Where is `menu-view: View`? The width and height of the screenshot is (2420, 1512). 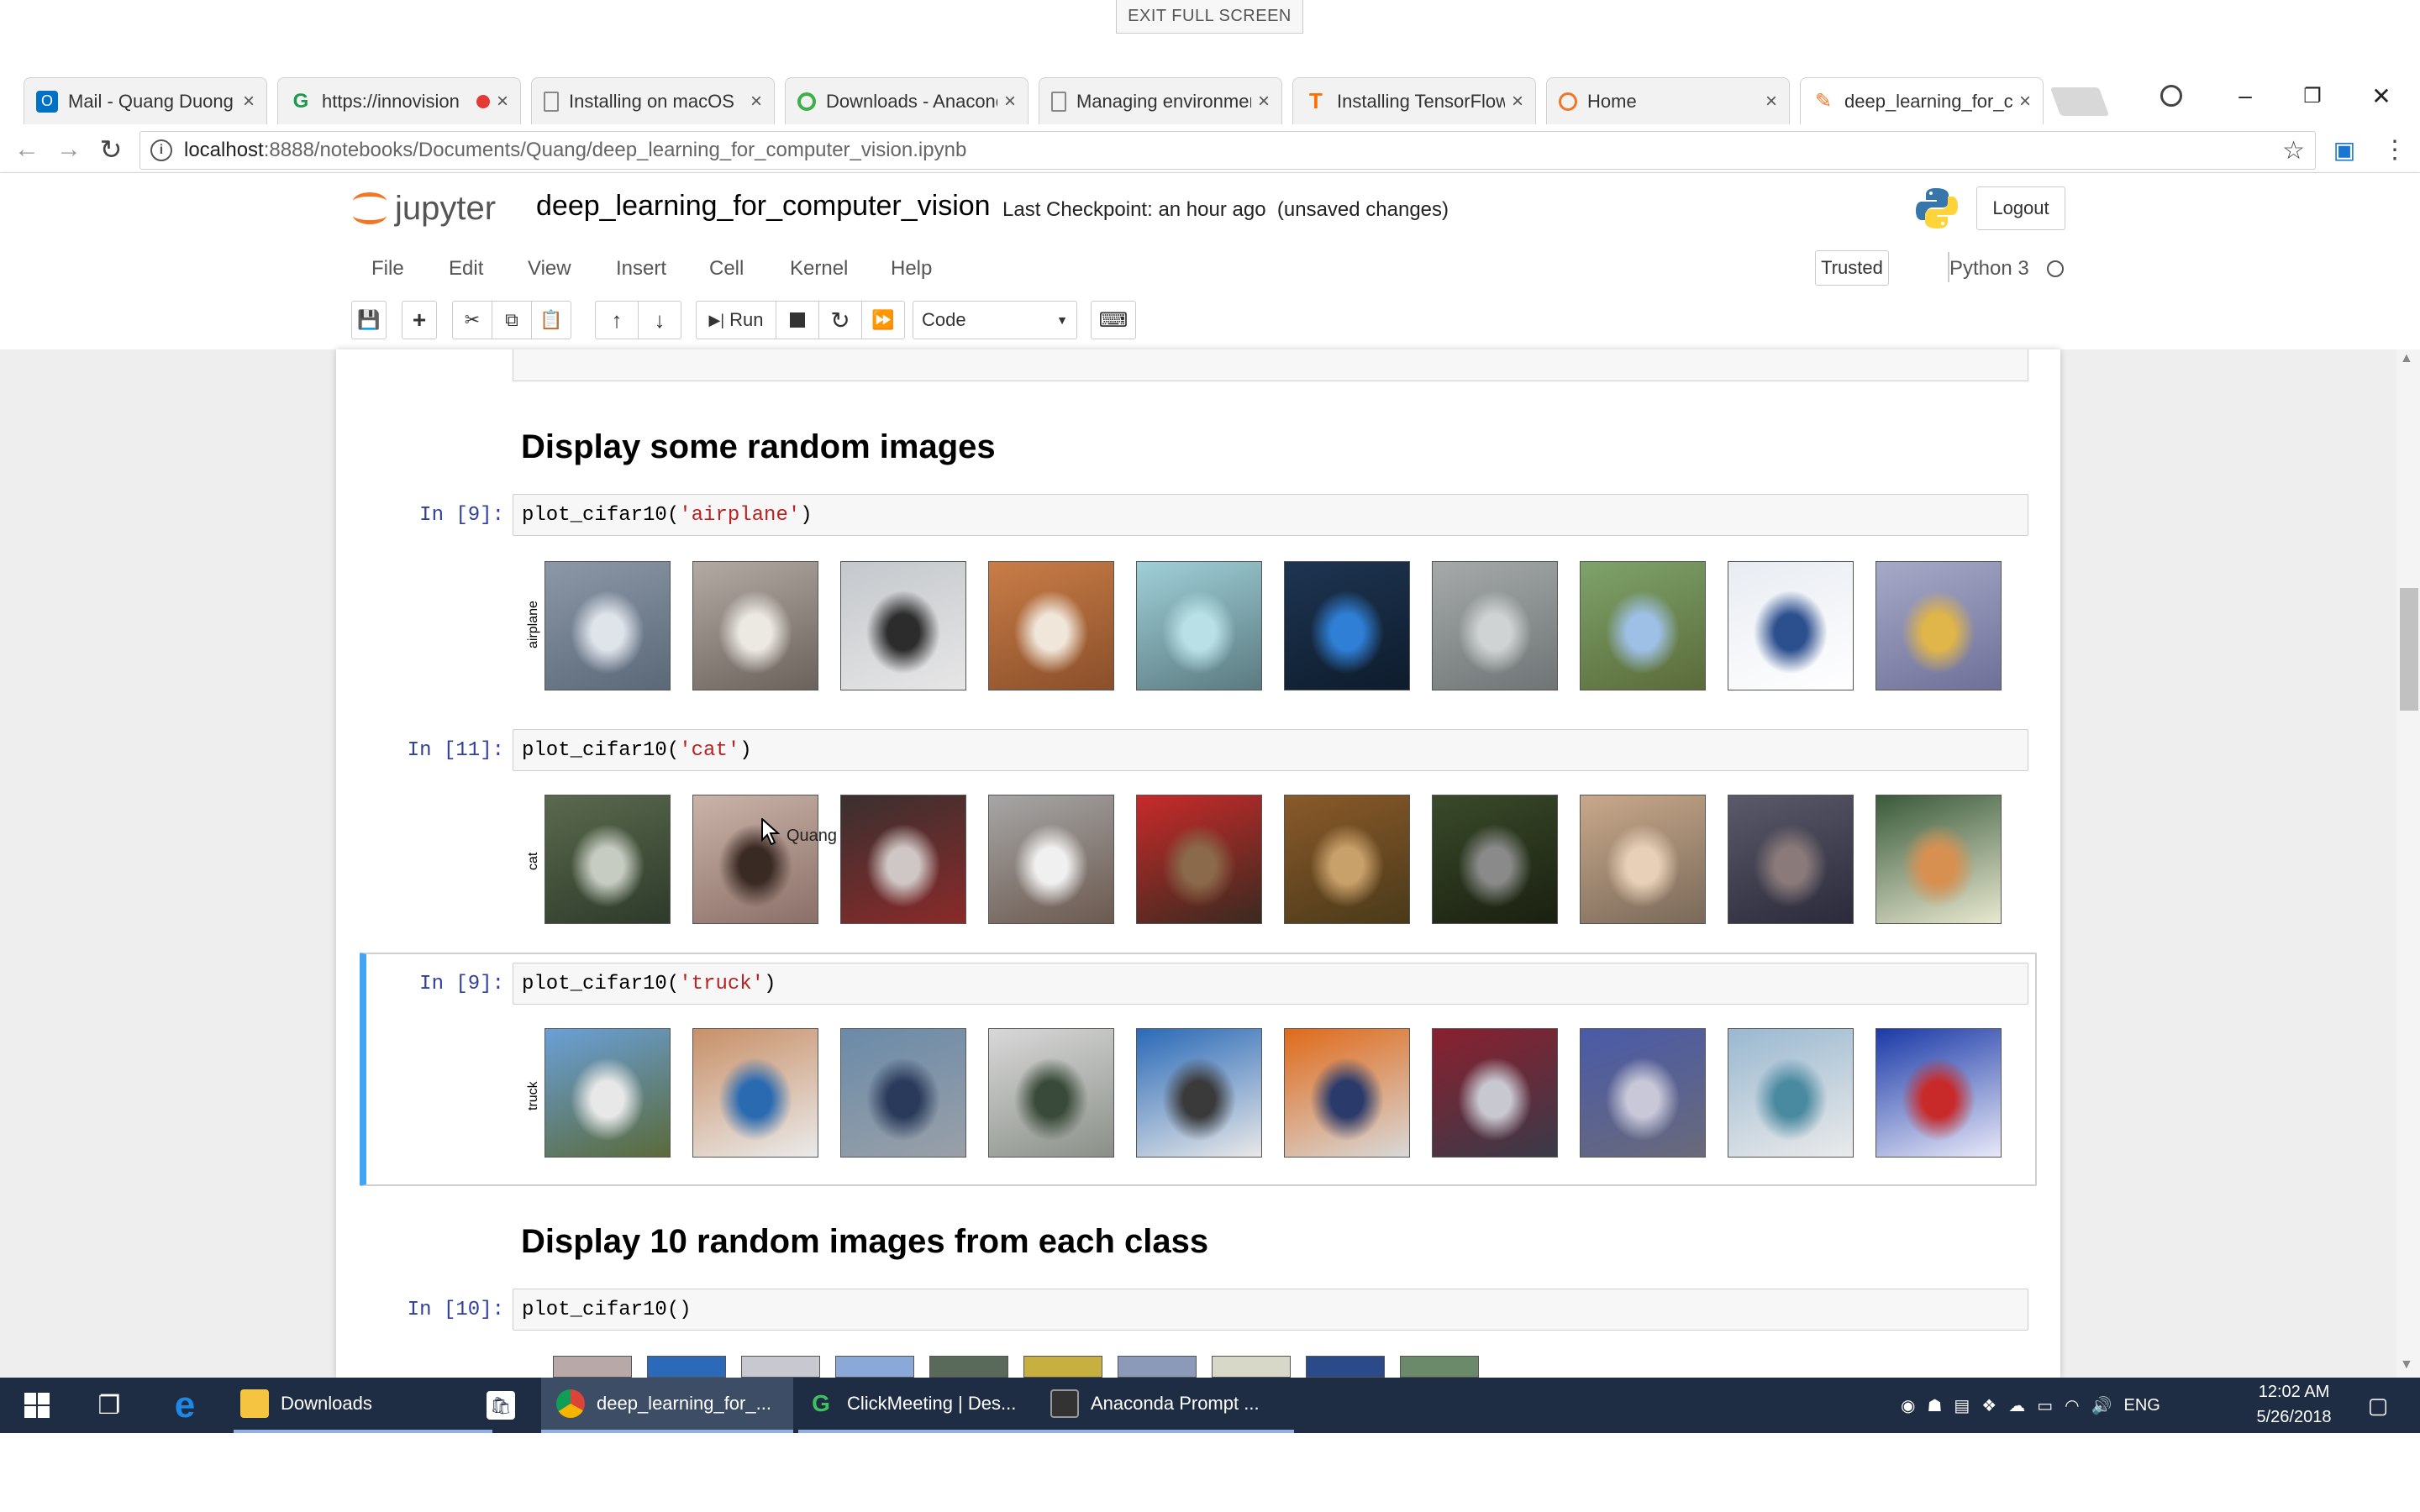 menu-view: View is located at coordinates (549, 269).